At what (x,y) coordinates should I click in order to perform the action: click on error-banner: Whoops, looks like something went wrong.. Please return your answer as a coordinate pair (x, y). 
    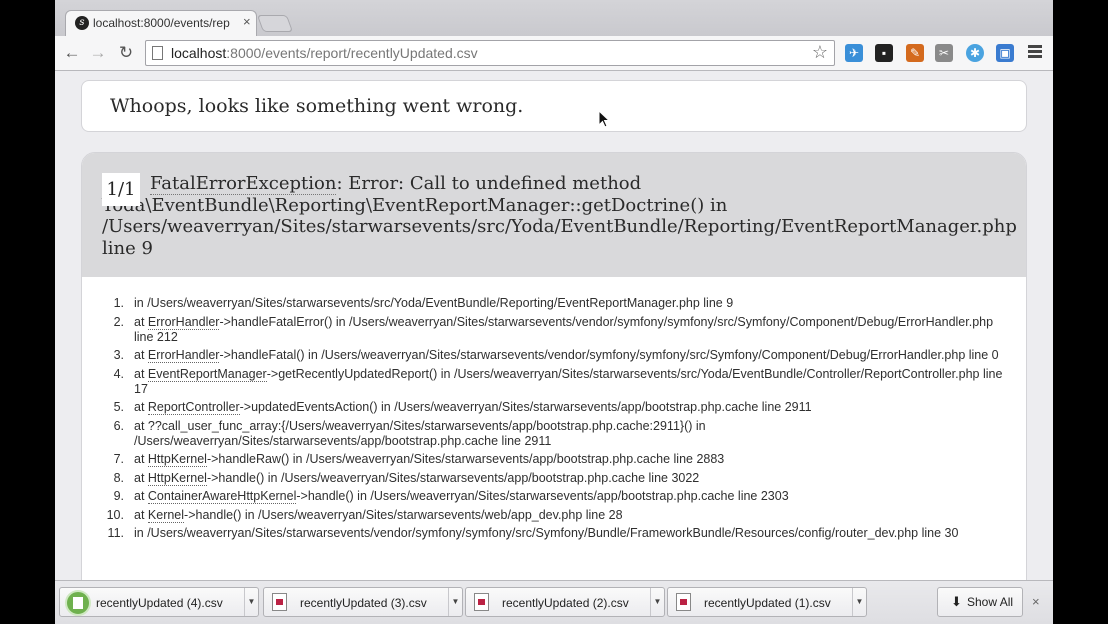
    Looking at the image, I should click on (554, 106).